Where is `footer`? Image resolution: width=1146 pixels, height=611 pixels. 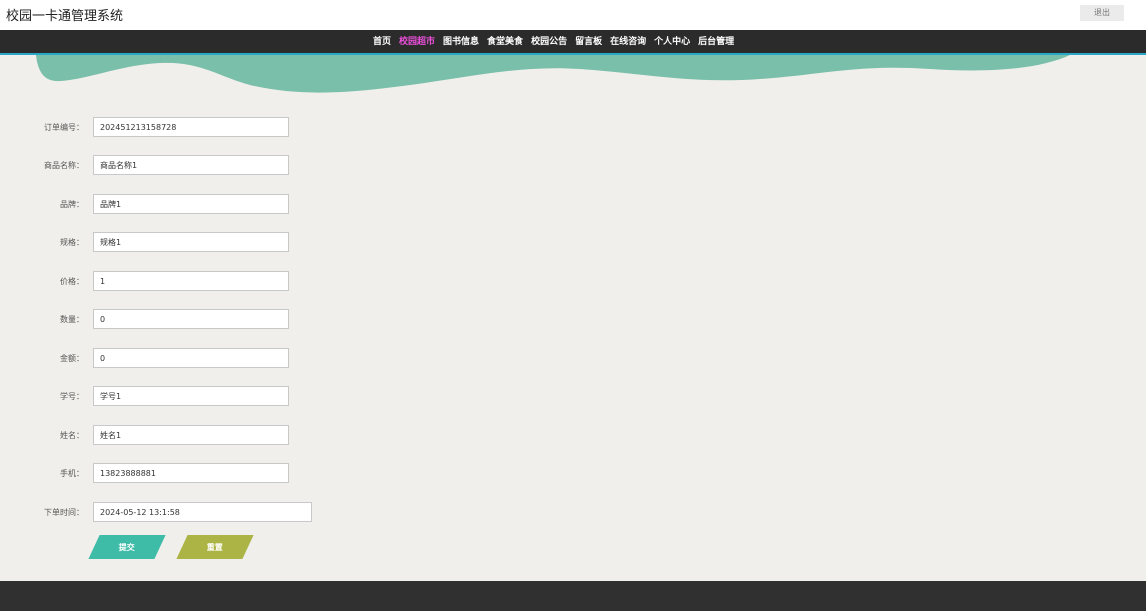 footer is located at coordinates (573, 596).